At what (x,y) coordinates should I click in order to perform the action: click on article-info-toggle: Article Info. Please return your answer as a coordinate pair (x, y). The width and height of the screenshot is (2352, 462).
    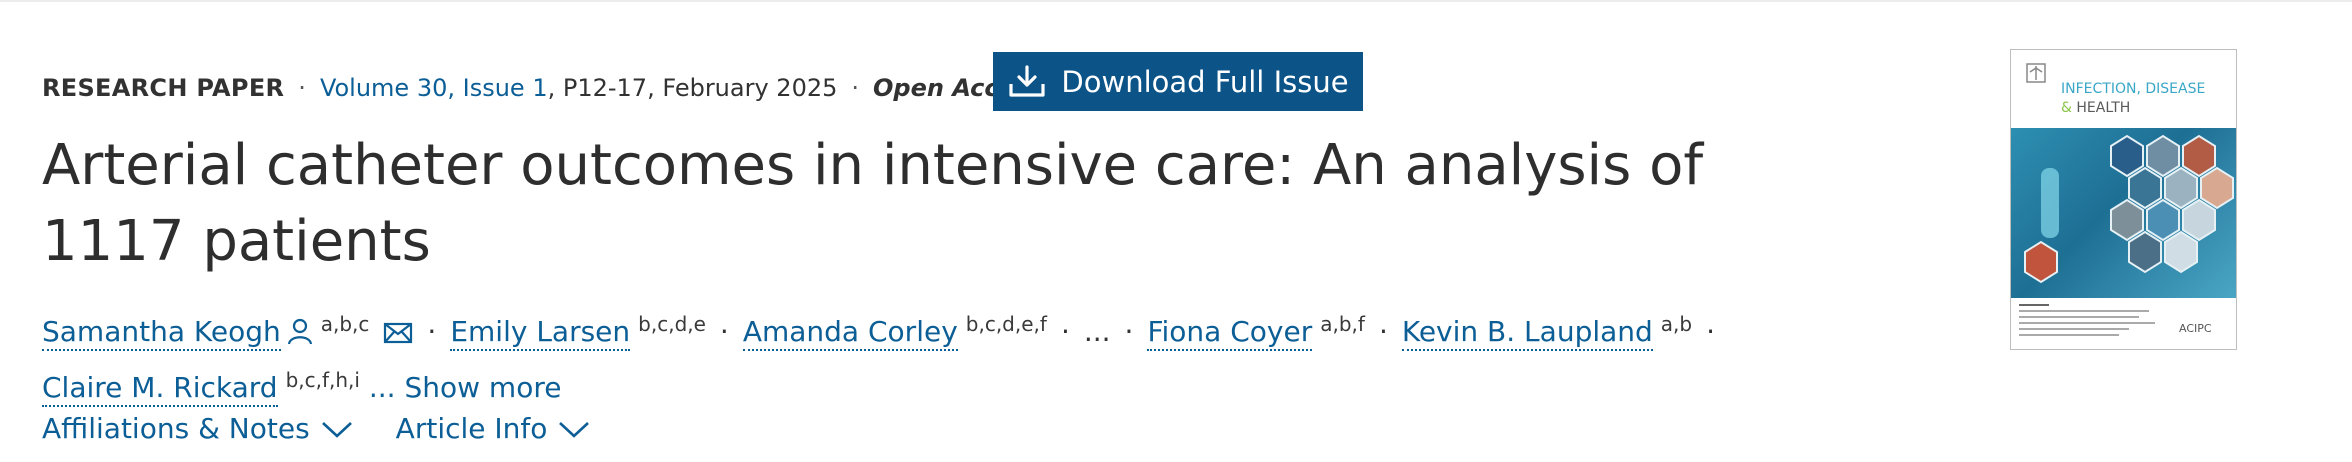
    Looking at the image, I should click on (494, 428).